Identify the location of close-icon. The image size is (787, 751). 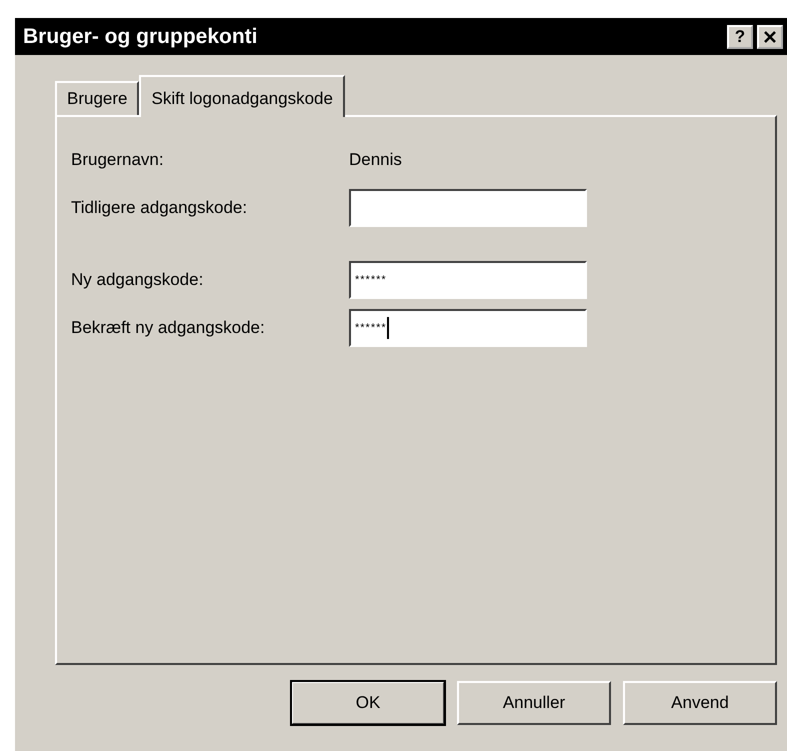
(770, 36).